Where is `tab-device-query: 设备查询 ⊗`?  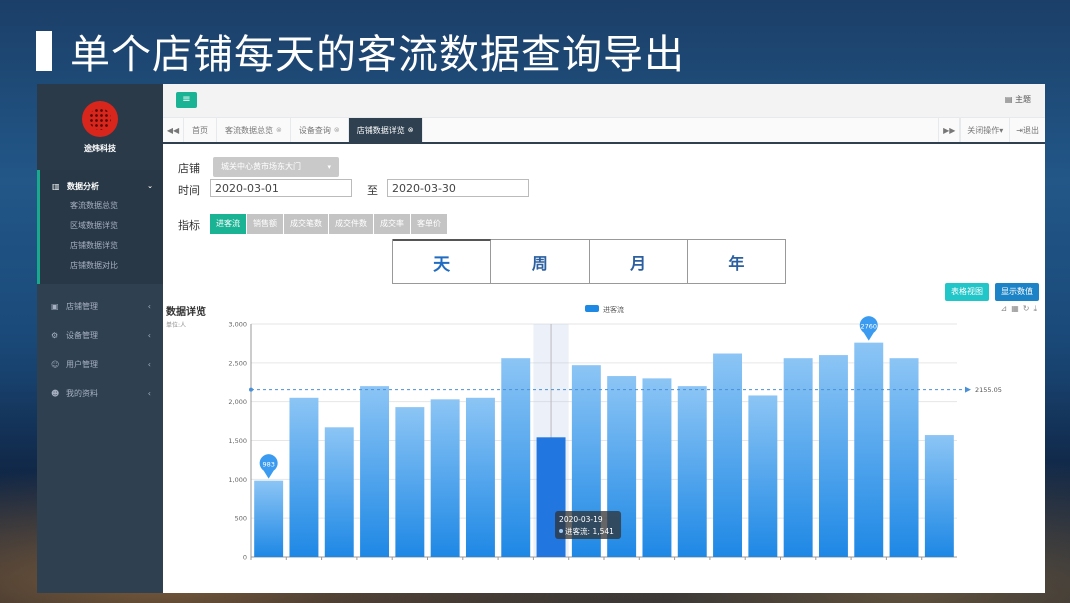 tab-device-query: 设备查询 ⊗ is located at coordinates (320, 130).